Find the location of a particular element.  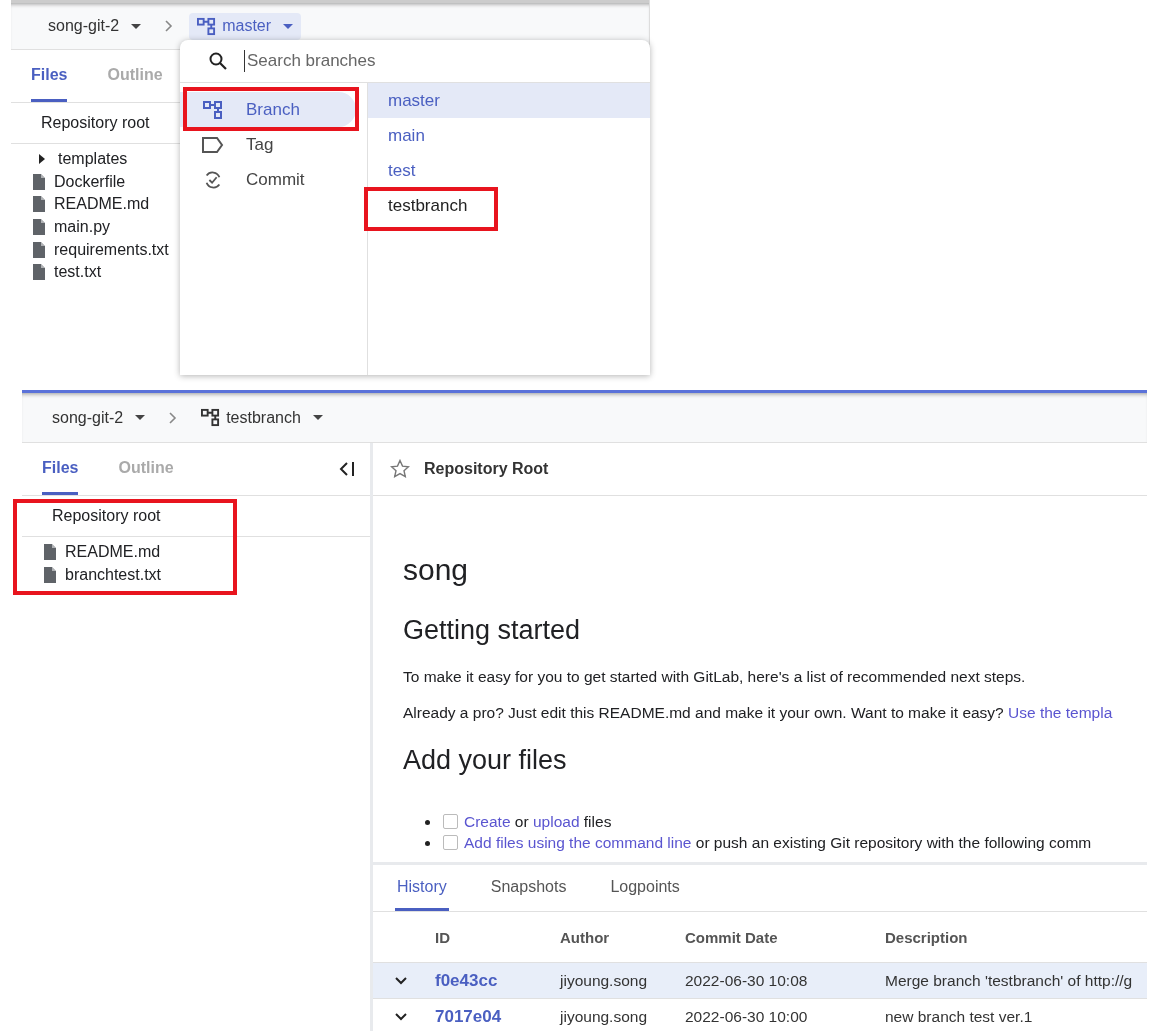

star-icon is located at coordinates (400, 469).